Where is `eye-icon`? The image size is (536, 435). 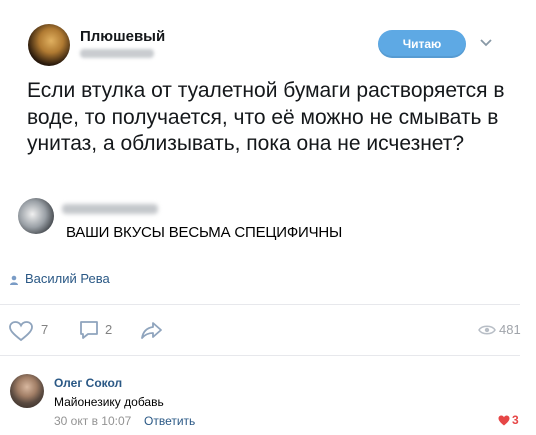 eye-icon is located at coordinates (487, 330).